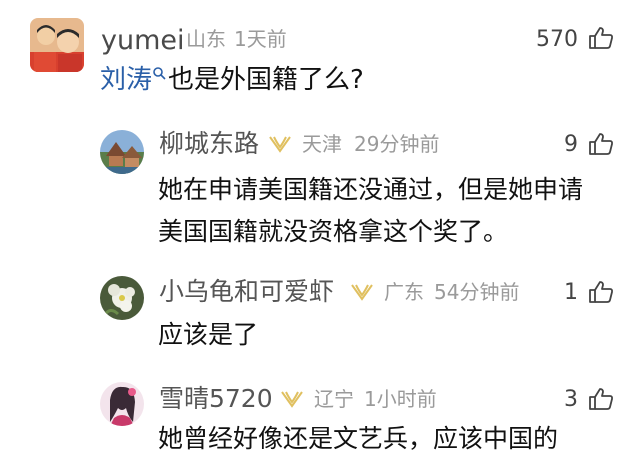 Image resolution: width=640 pixels, height=453 pixels. Describe the element at coordinates (143, 40) in the screenshot. I see `username: yumei` at that location.